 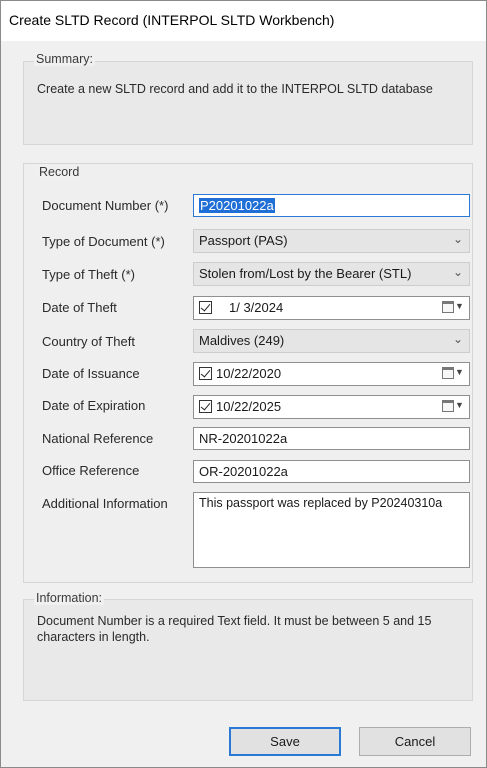 What do you see at coordinates (285, 741) in the screenshot?
I see `save-button: Save` at bounding box center [285, 741].